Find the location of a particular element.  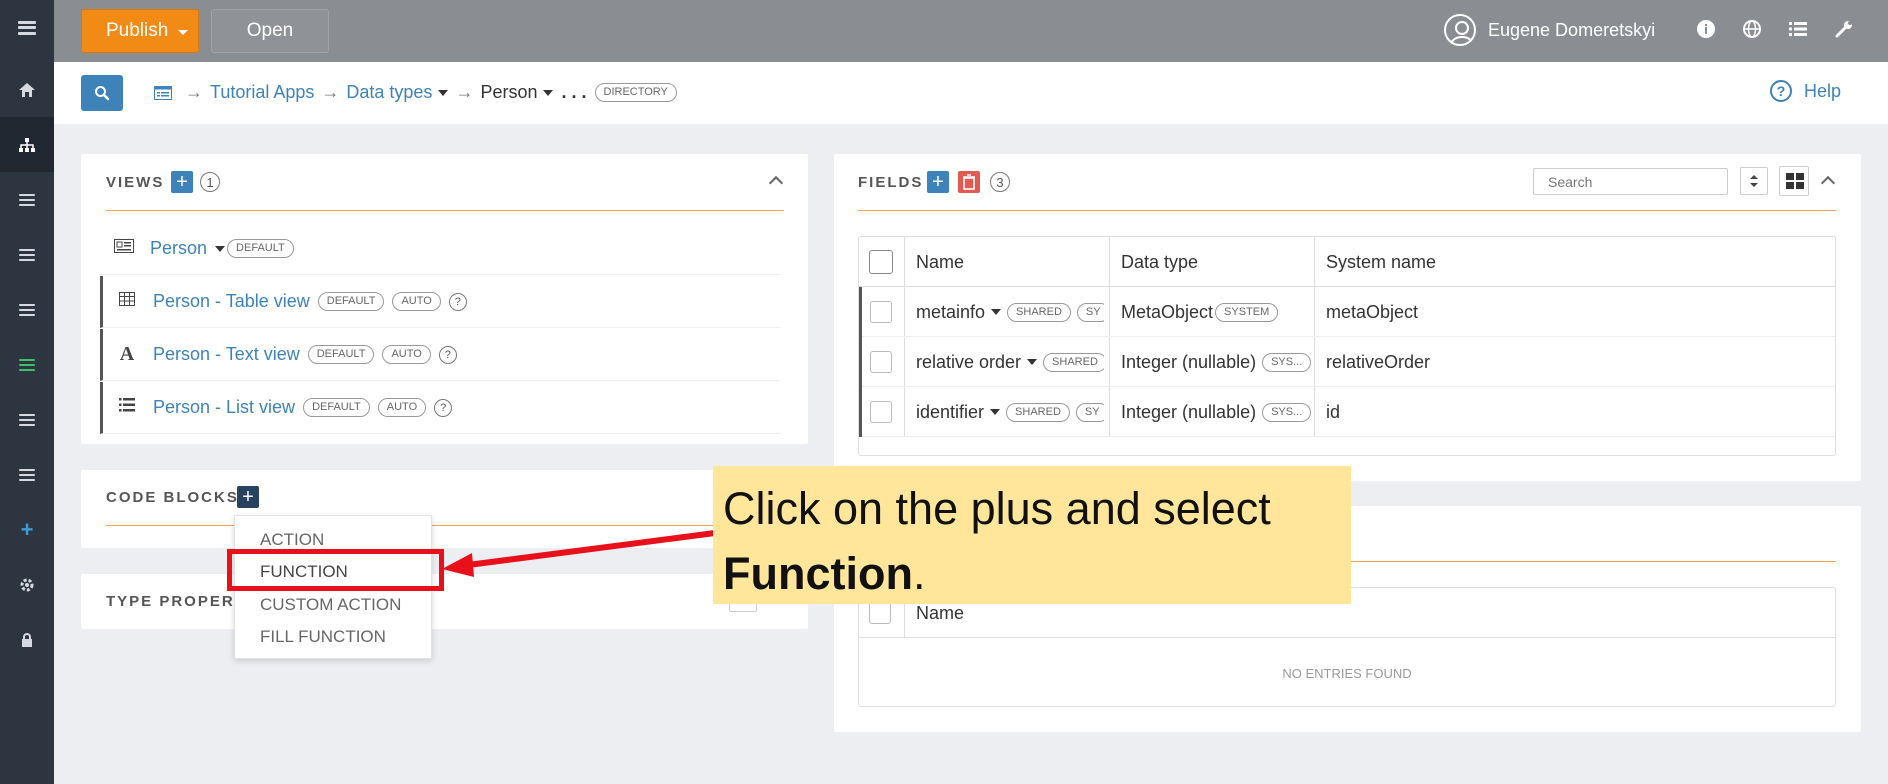

tutorial-callout: Click on the plus and select Function. is located at coordinates (1032, 535).